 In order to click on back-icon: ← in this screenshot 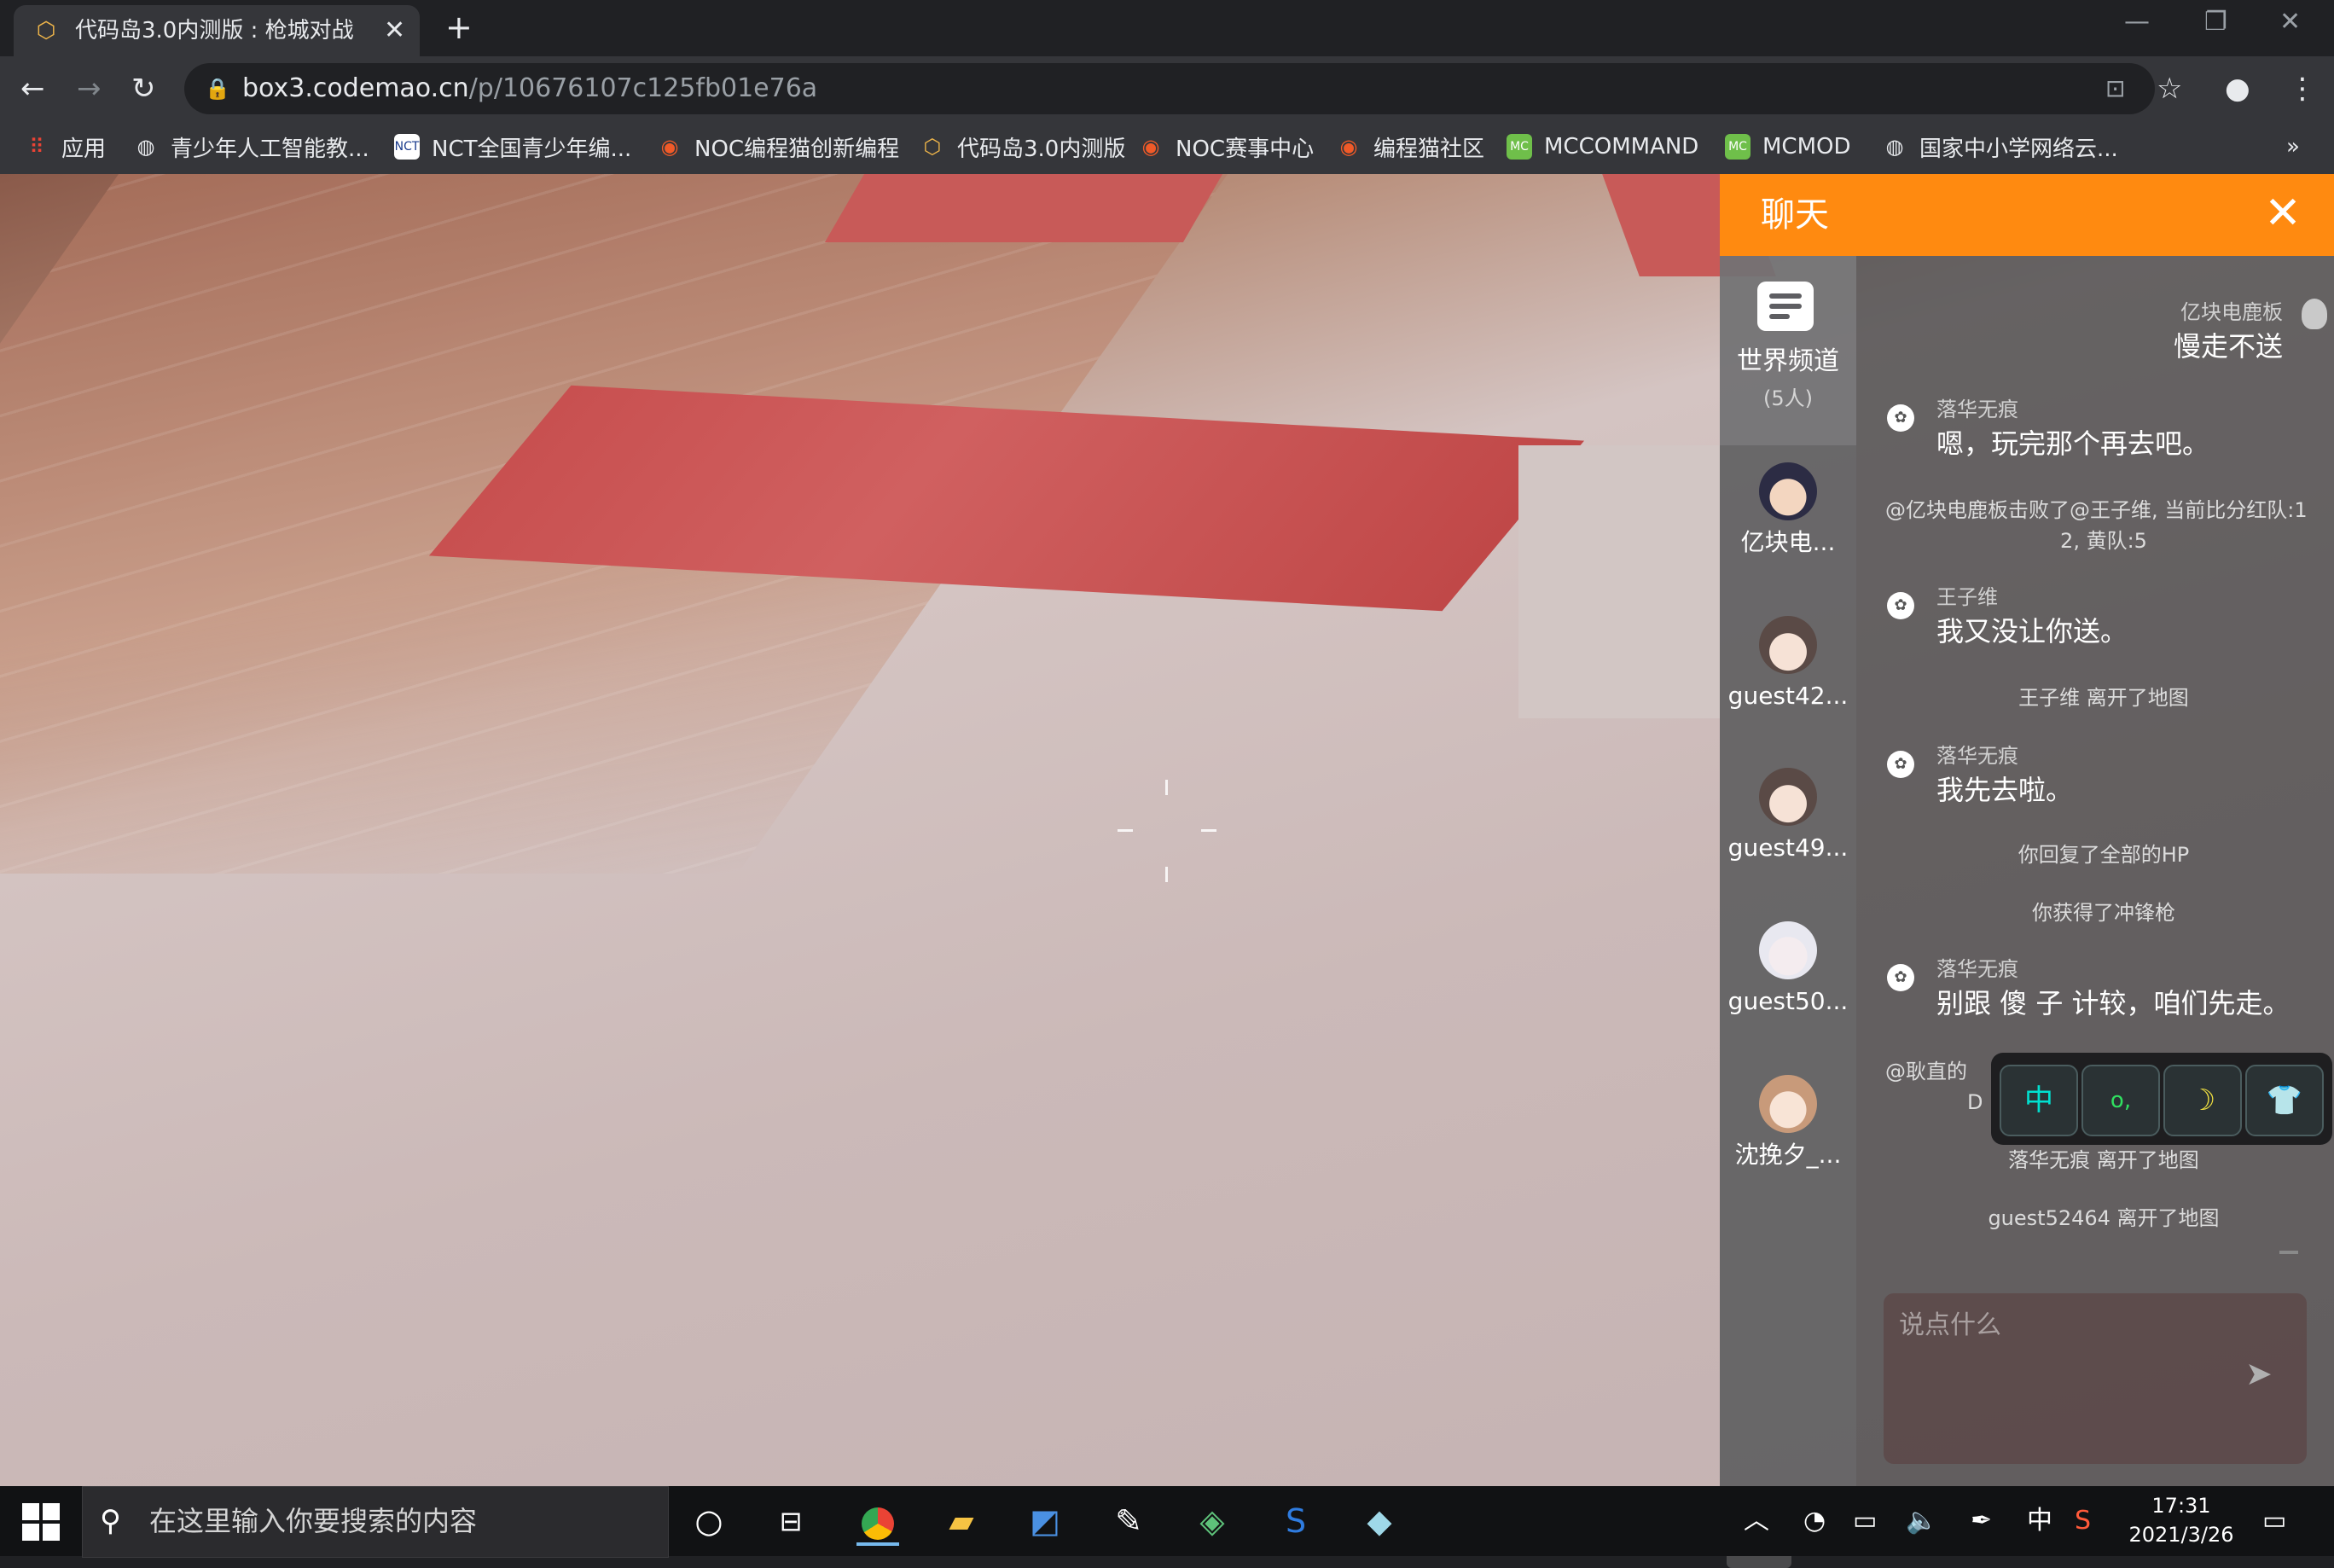, I will do `click(32, 89)`.